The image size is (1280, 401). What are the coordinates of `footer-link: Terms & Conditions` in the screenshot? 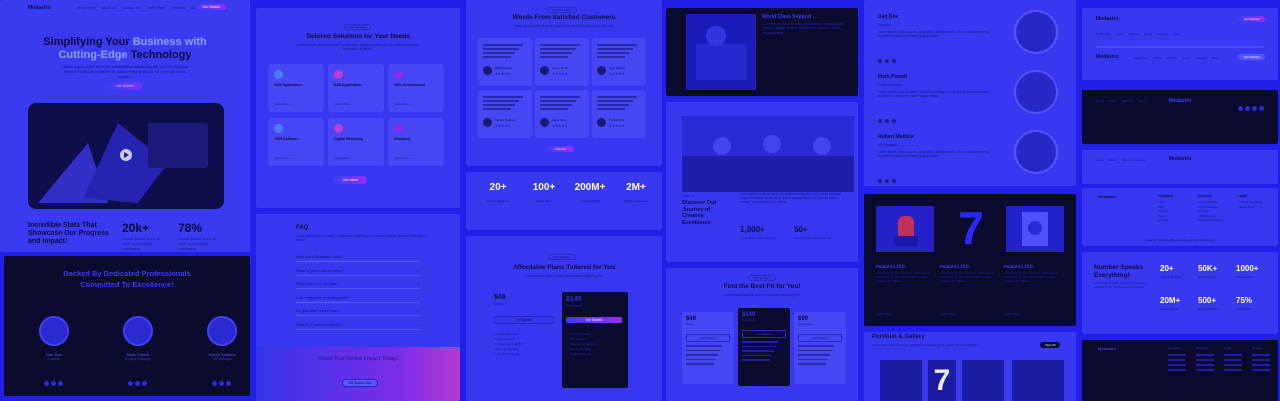 It's located at (1250, 202).